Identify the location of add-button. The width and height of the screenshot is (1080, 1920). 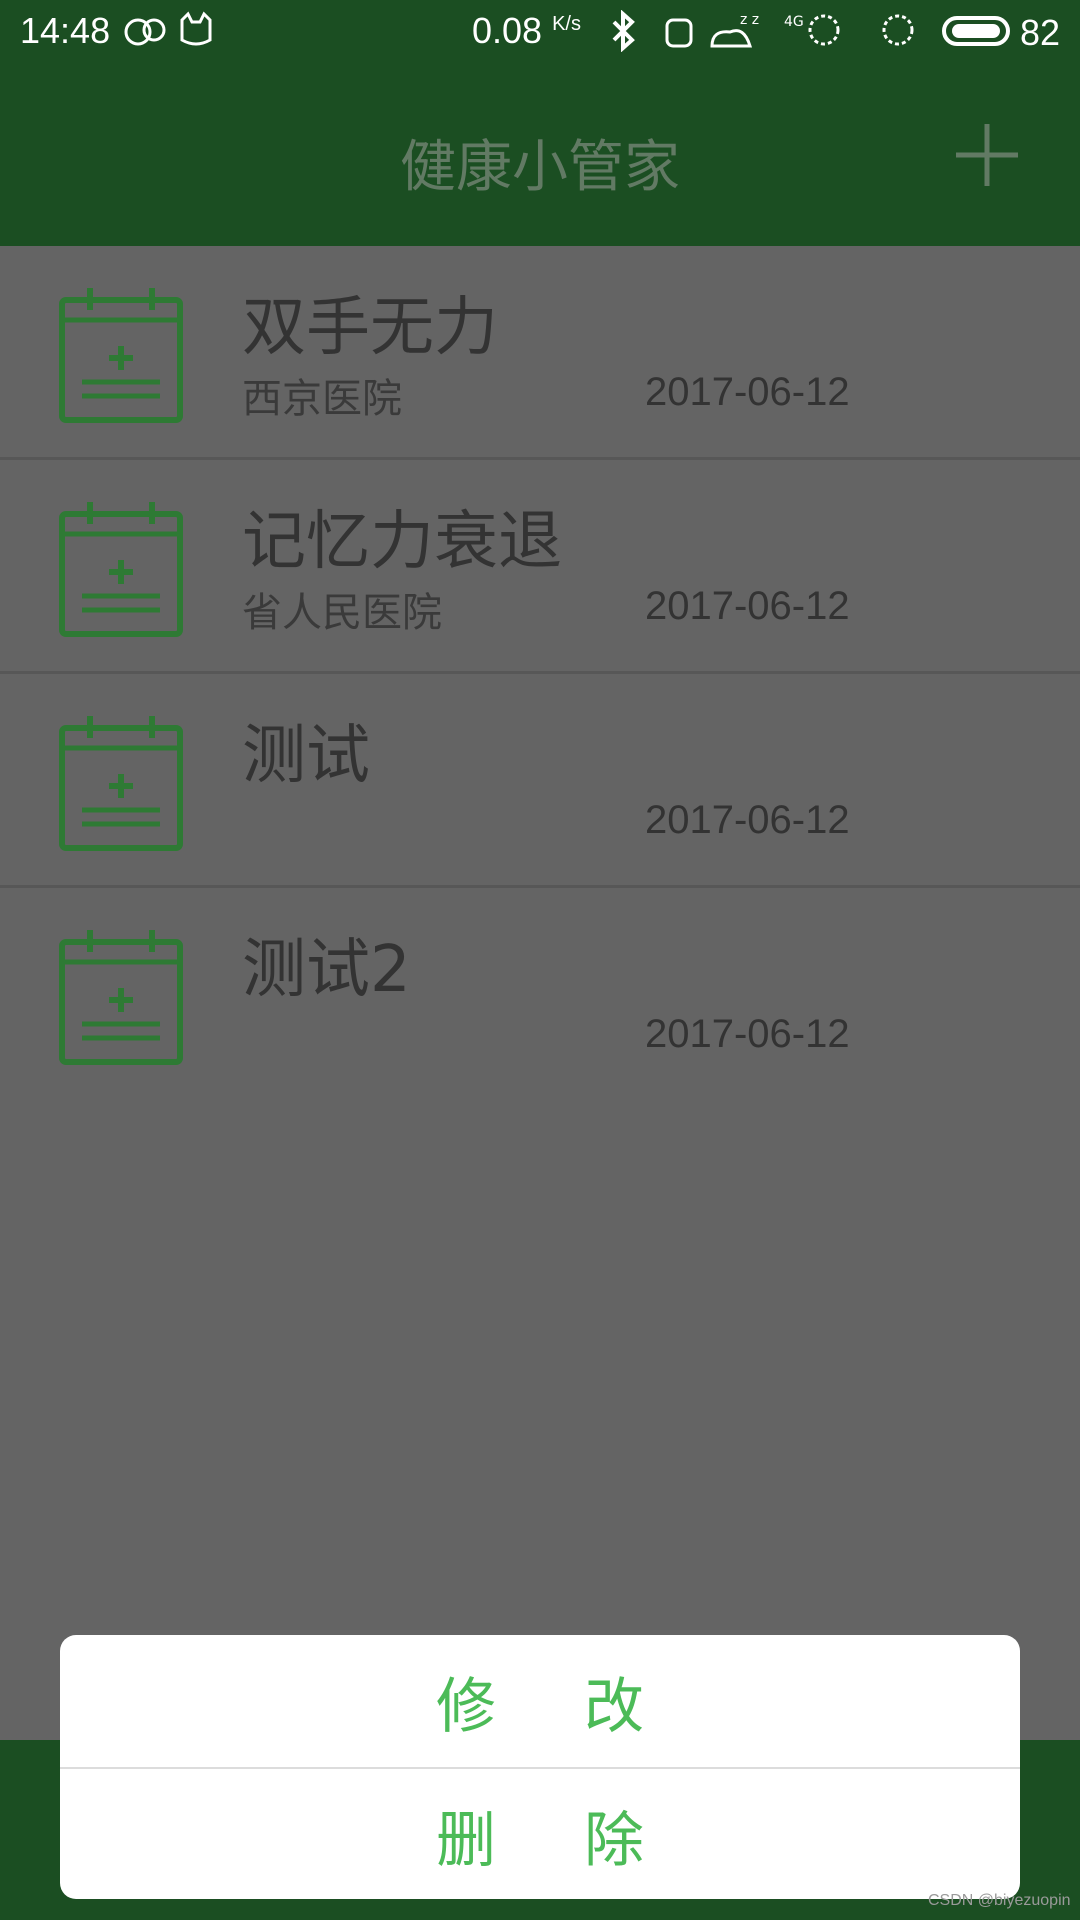
(987, 155).